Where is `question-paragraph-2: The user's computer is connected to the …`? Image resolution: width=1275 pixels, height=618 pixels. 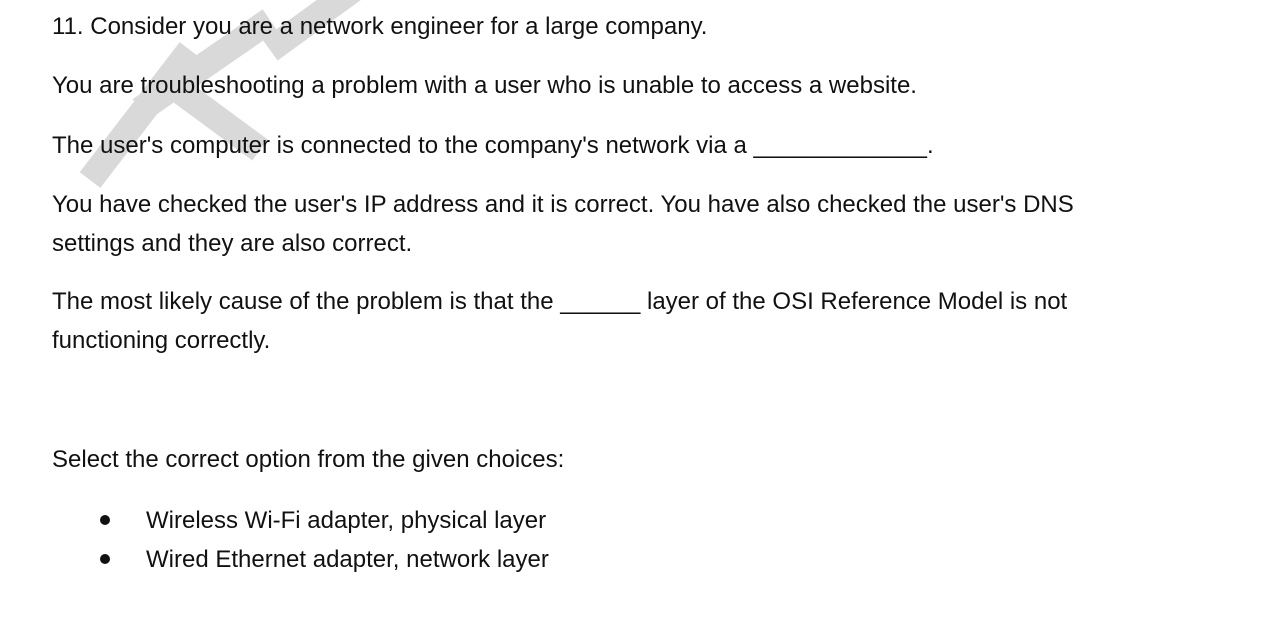 question-paragraph-2: The user's computer is connected to the … is located at coordinates (493, 145).